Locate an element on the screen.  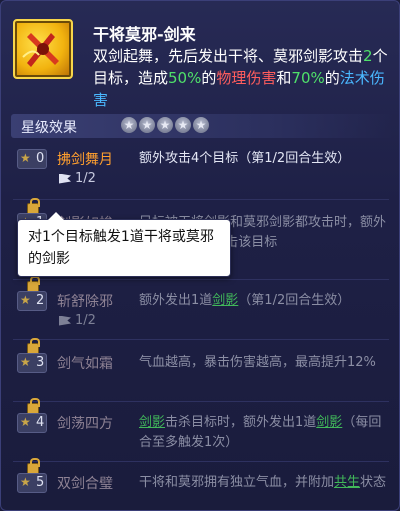
star-effect-row-4: ★ 4 剑荡四方 剑影击杀目标时，额外发出1道剑影（每回合至多触发1次） is located at coordinates (204, 427).